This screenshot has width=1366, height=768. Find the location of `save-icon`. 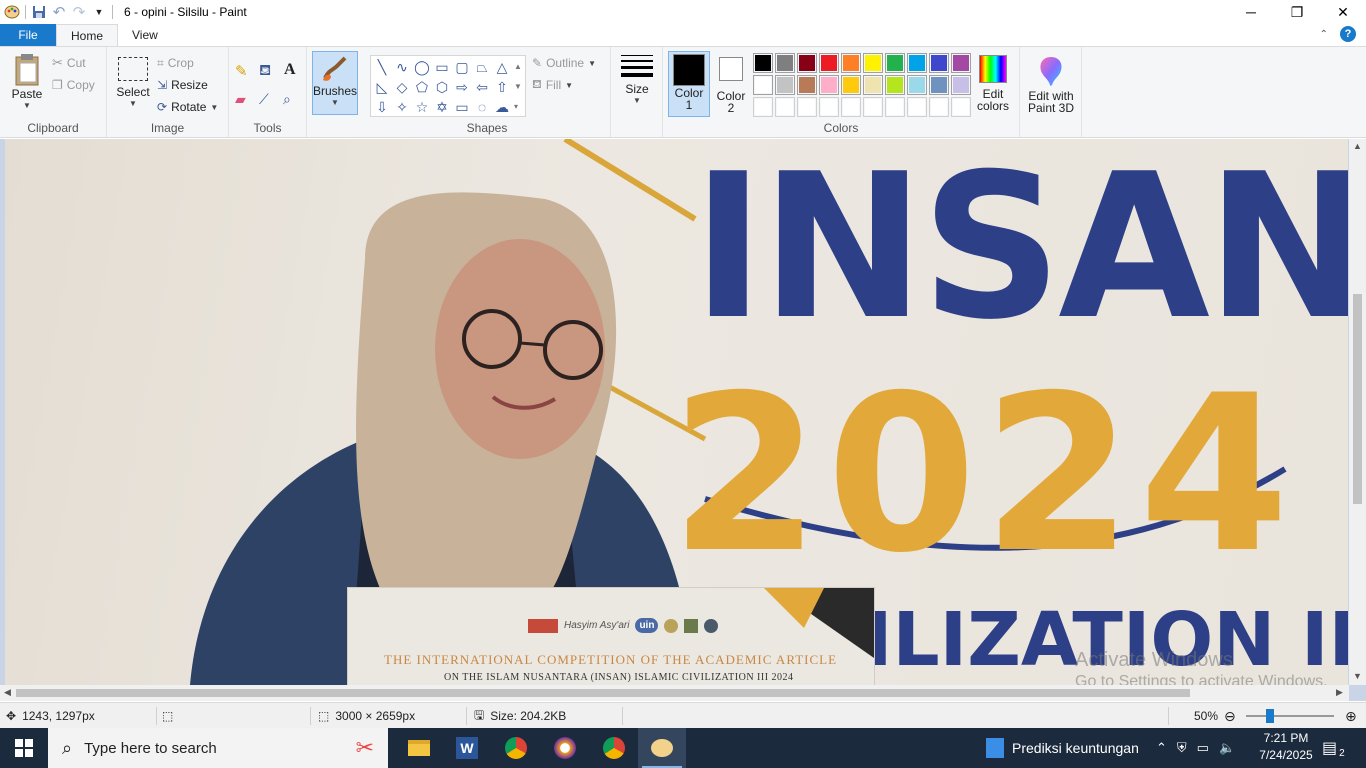

save-icon is located at coordinates (39, 12).